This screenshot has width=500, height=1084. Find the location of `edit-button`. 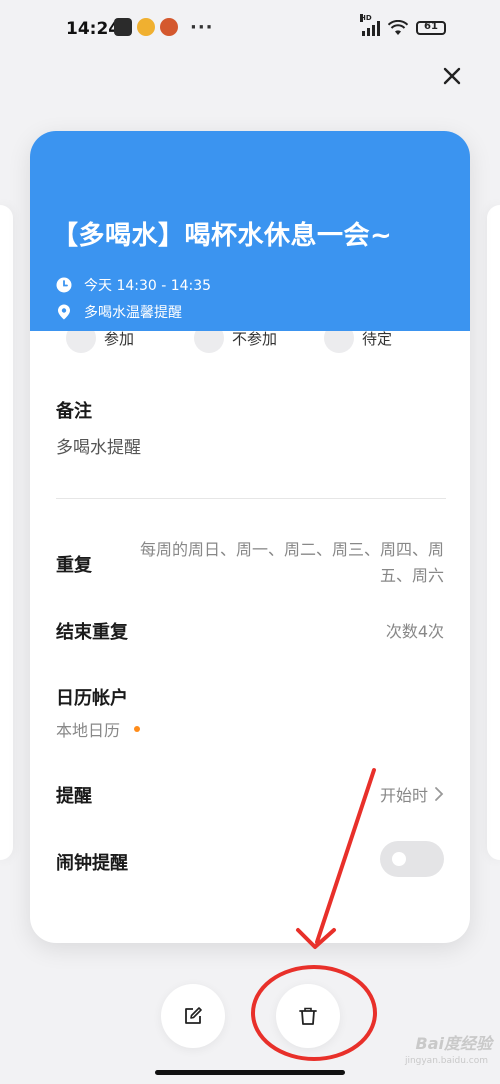

edit-button is located at coordinates (193, 1016).